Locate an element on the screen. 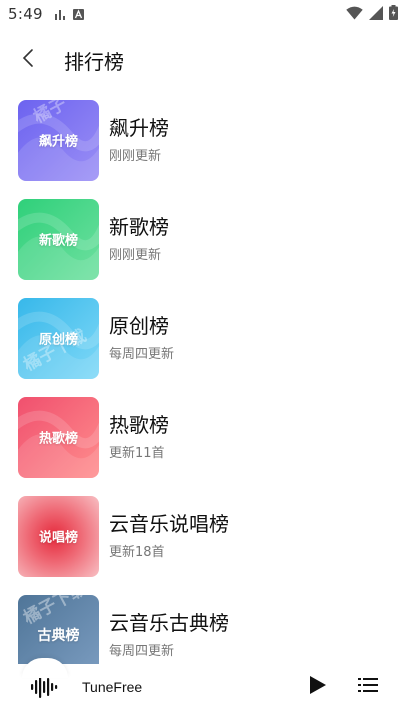 Image resolution: width=406 pixels, height=723 pixels. chart-item-new: 新歌榜 新歌榜 刚刚更新 is located at coordinates (203, 239).